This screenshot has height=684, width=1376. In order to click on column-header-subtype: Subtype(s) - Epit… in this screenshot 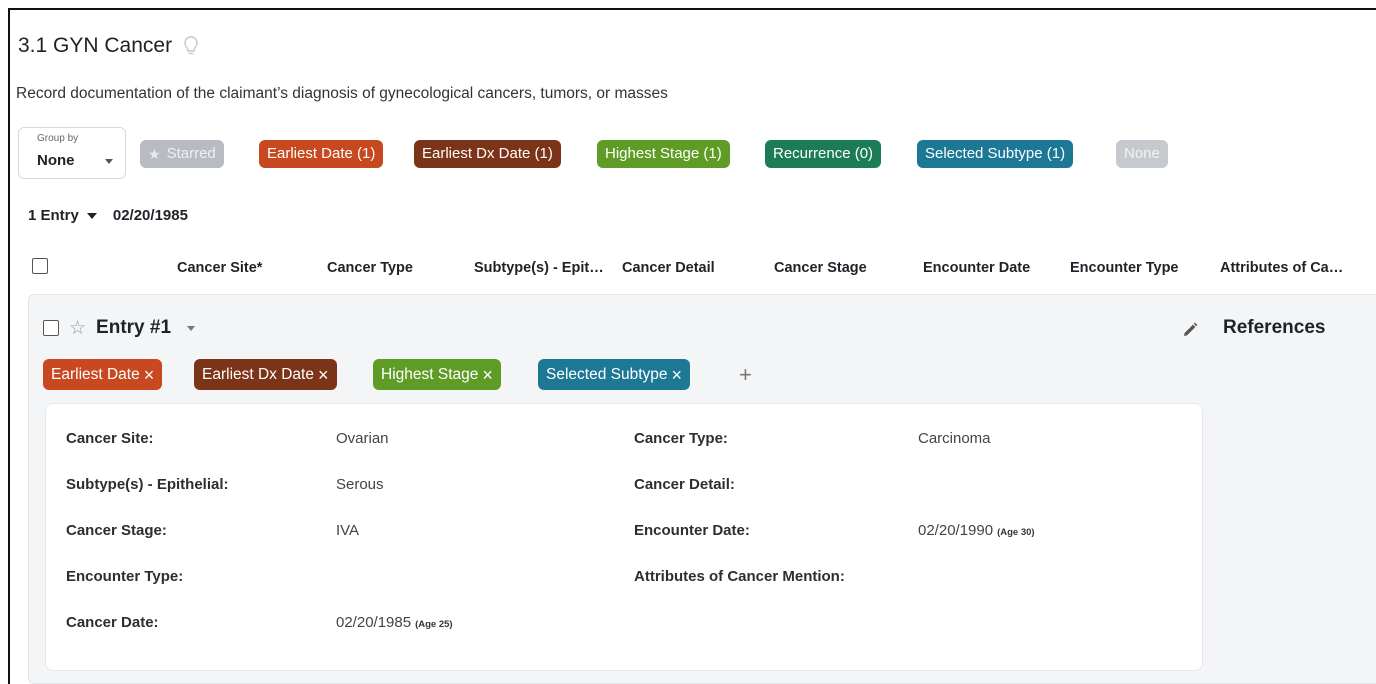, I will do `click(539, 268)`.